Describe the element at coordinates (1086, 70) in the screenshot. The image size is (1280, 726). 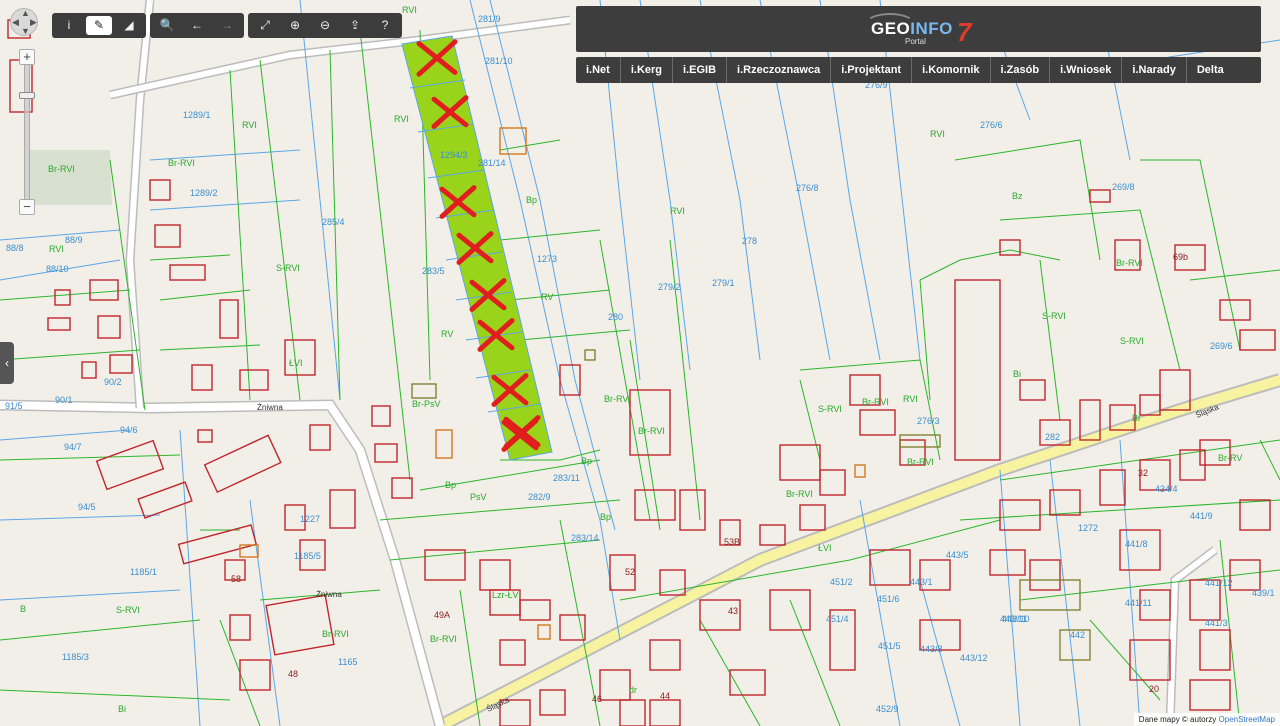
I see `nav-i-wniosek: i.Wniosek` at that location.